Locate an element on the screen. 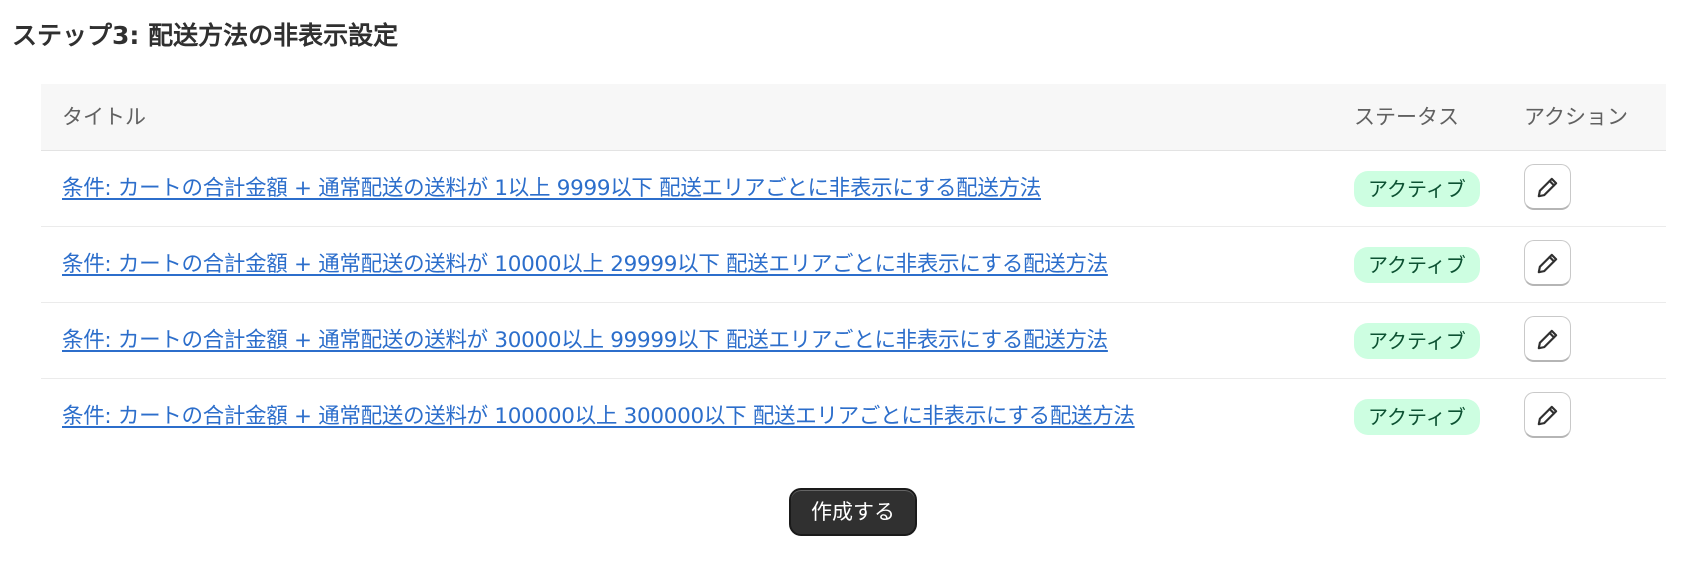 This screenshot has width=1688, height=562. section-title: ステップ3: 配送方法の非表示設定 is located at coordinates (205, 35).